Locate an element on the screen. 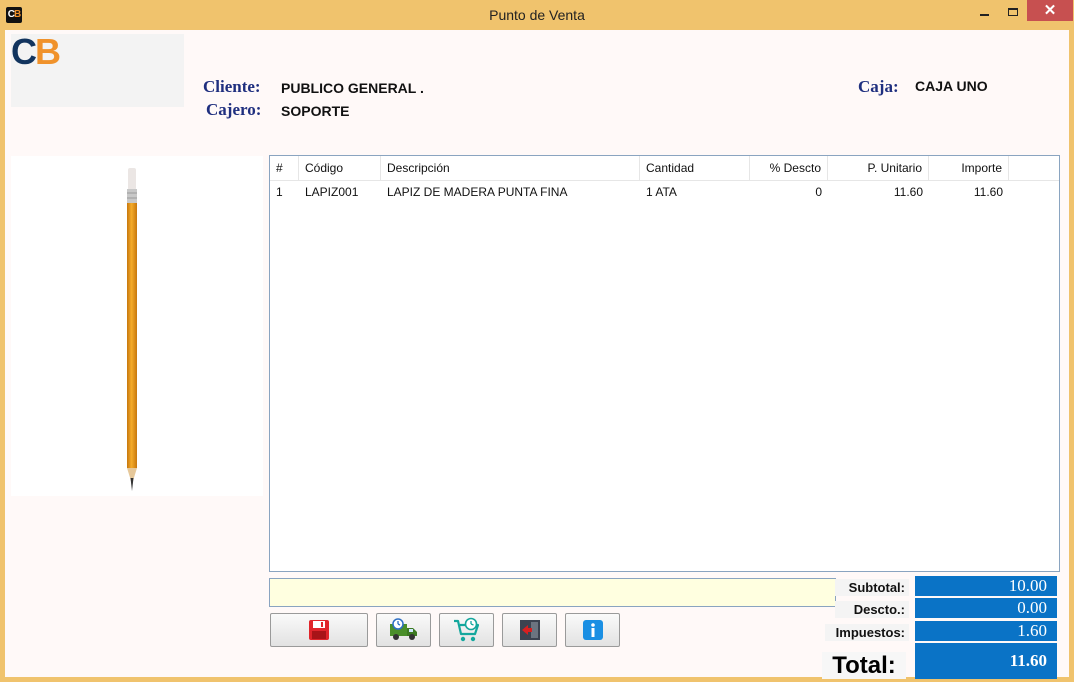  window-title: Punto de Venta is located at coordinates (537, 15).